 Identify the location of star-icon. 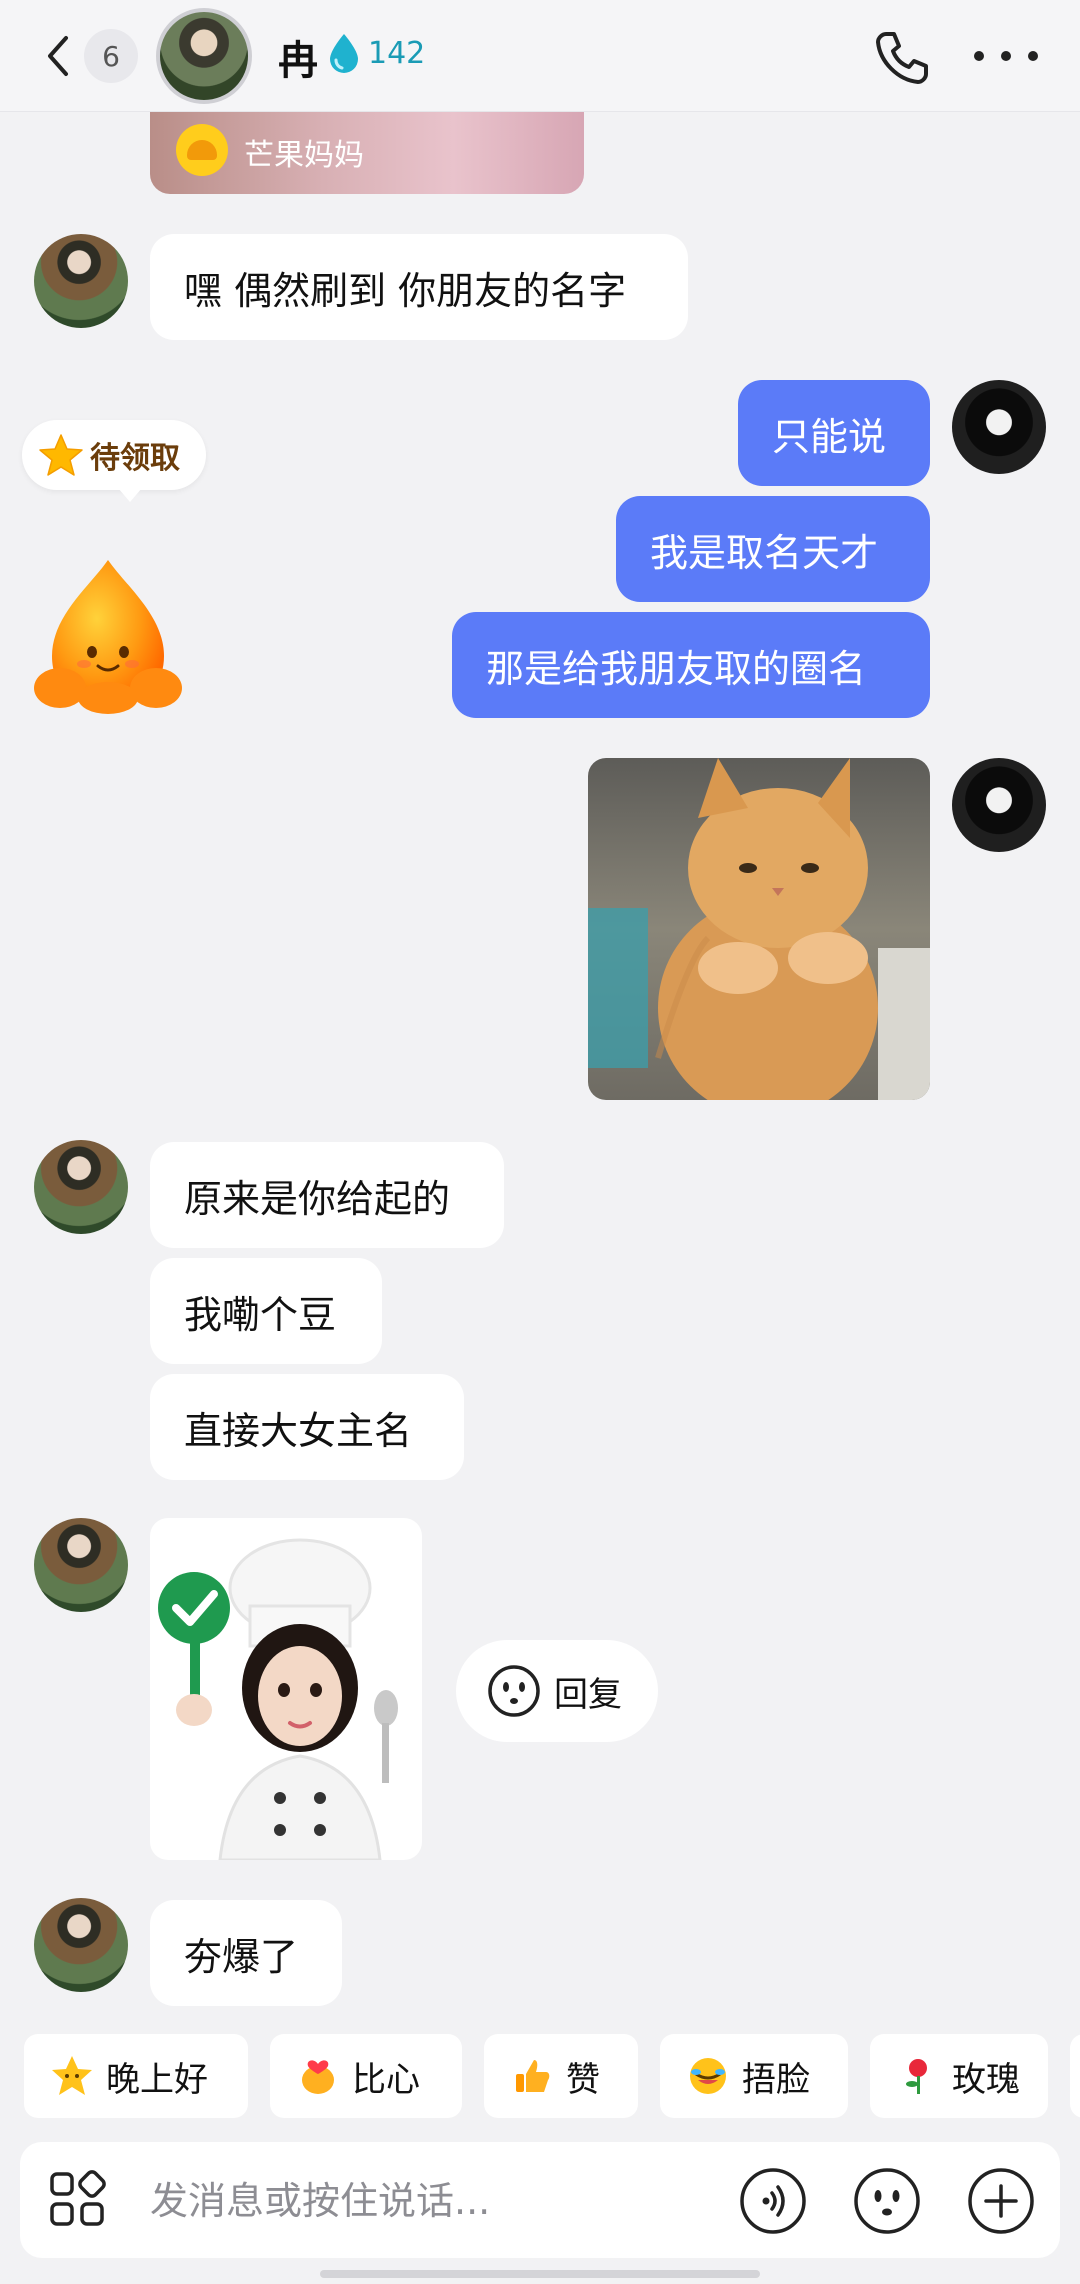
(61, 455).